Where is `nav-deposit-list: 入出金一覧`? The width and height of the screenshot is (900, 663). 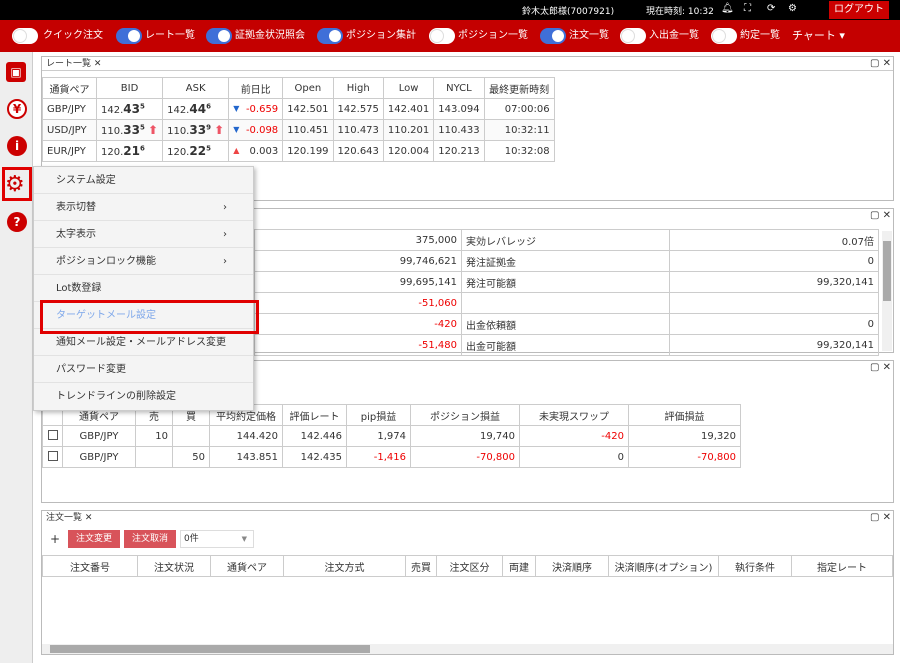
nav-deposit-list: 入出金一覧 is located at coordinates (674, 36).